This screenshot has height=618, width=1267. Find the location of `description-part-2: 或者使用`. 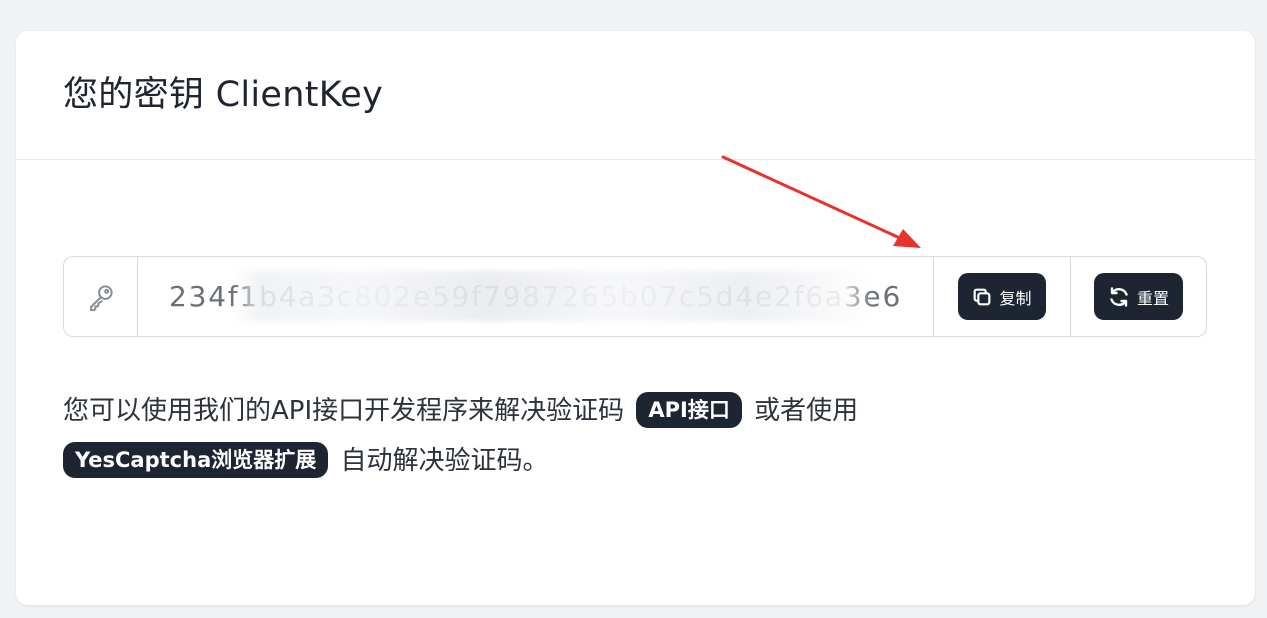

description-part-2: 或者使用 is located at coordinates (806, 411).